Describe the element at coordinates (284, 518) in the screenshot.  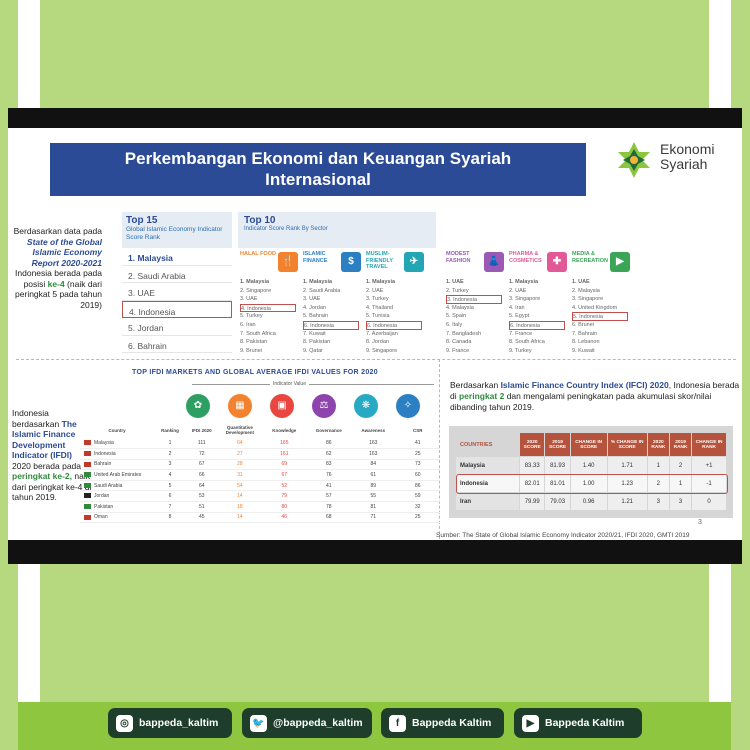
I see `value-cell: 46` at that location.